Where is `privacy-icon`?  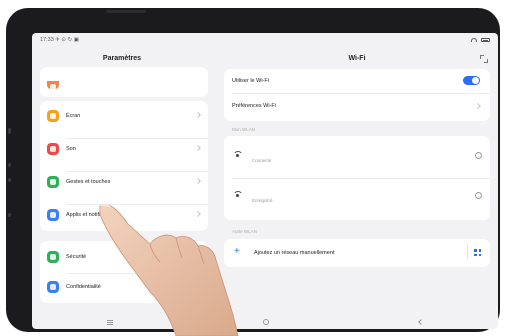 privacy-icon is located at coordinates (53, 287).